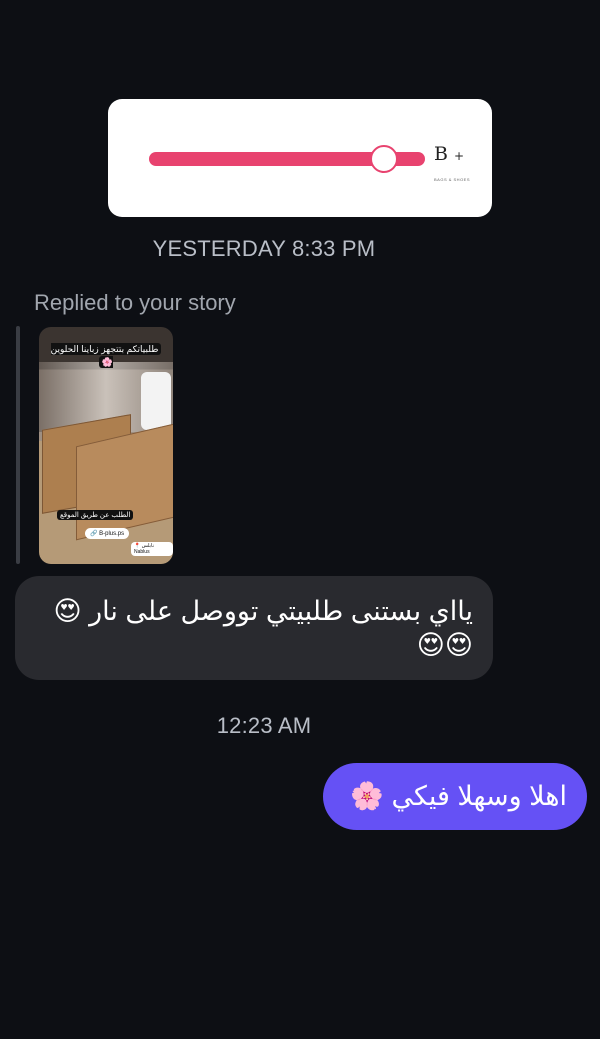 This screenshot has height=1039, width=600. Describe the element at coordinates (135, 302) in the screenshot. I see `reply-label: Replied to your story` at that location.